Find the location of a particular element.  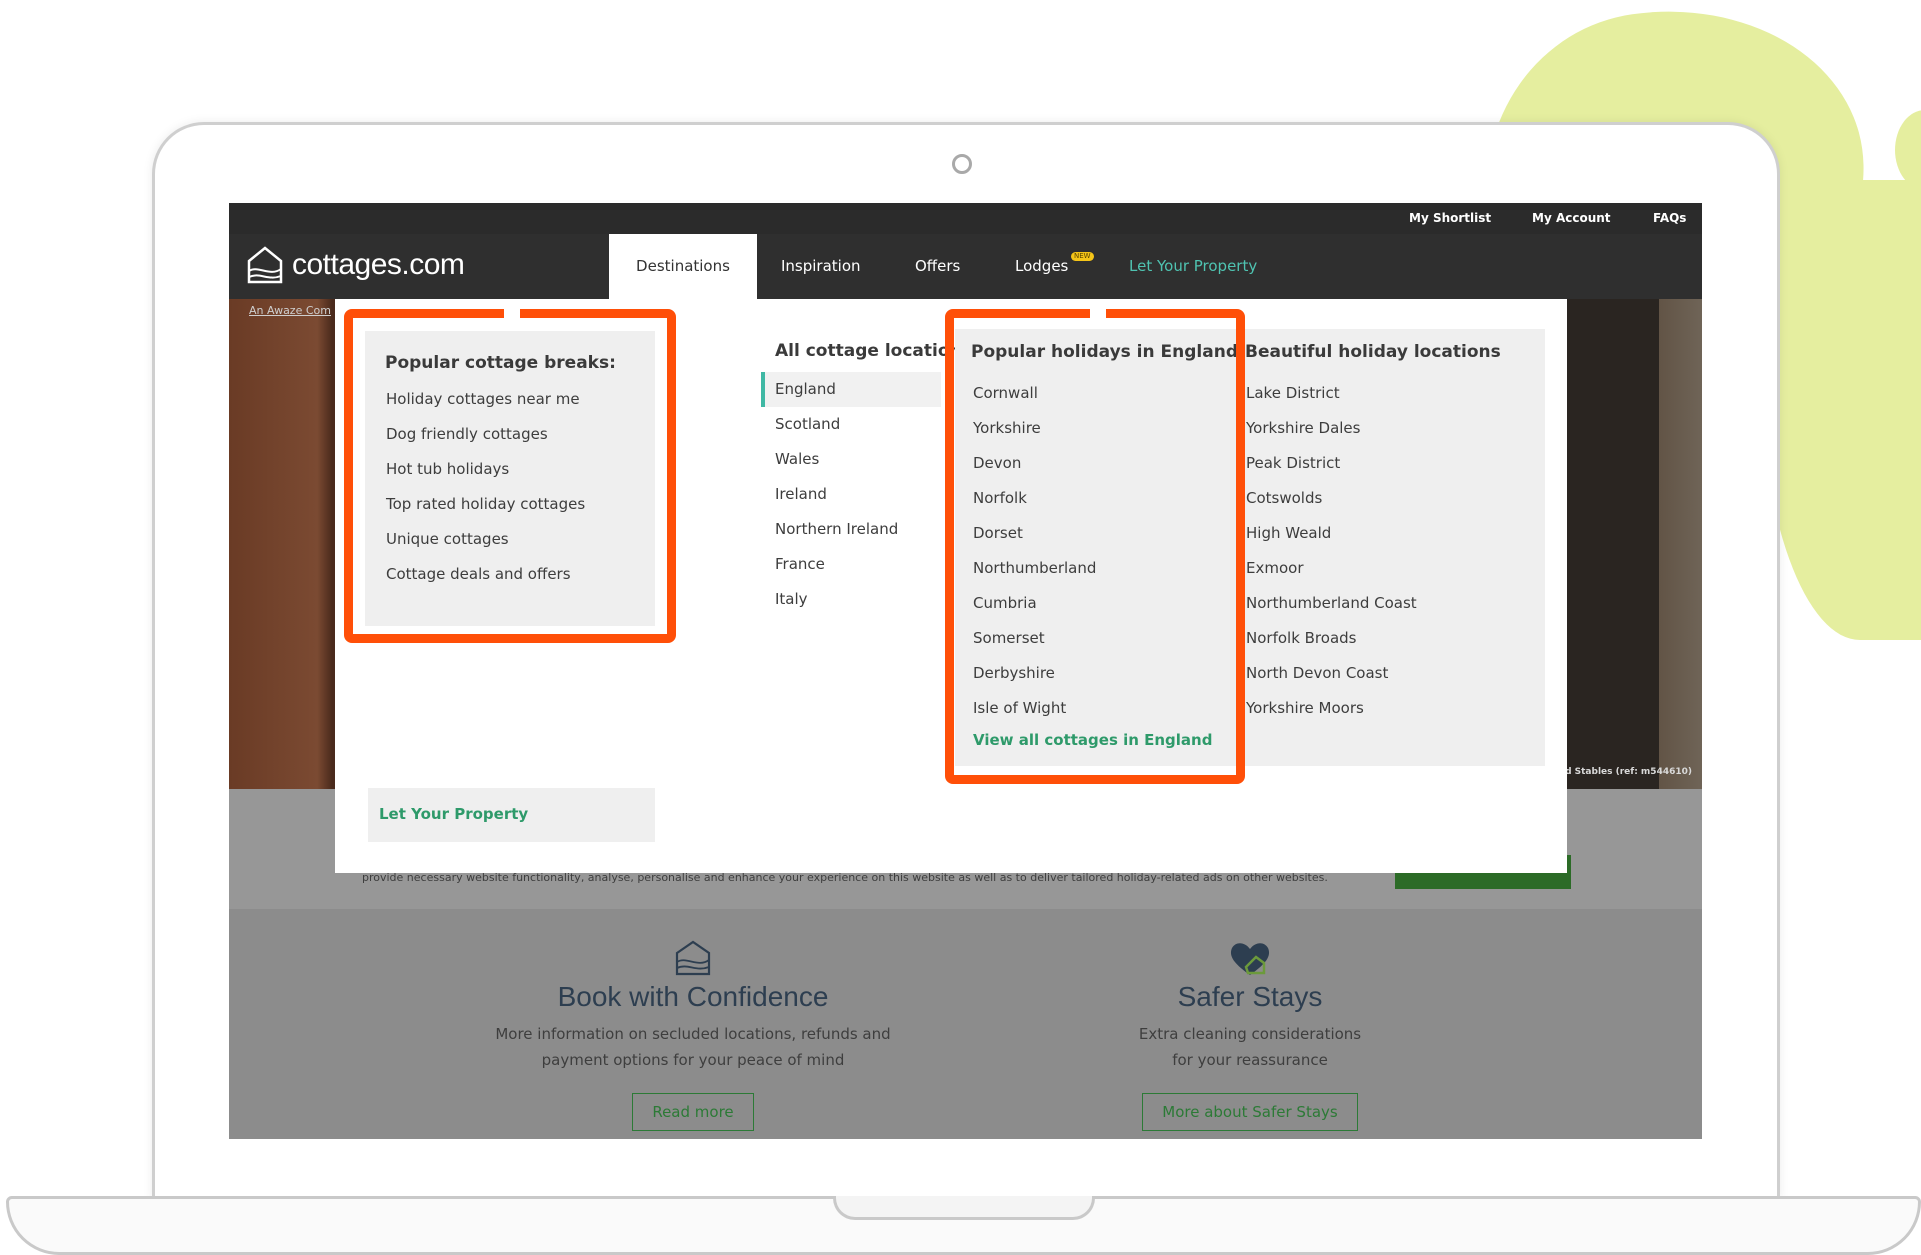

logo-text: cottages.com is located at coordinates (378, 264).